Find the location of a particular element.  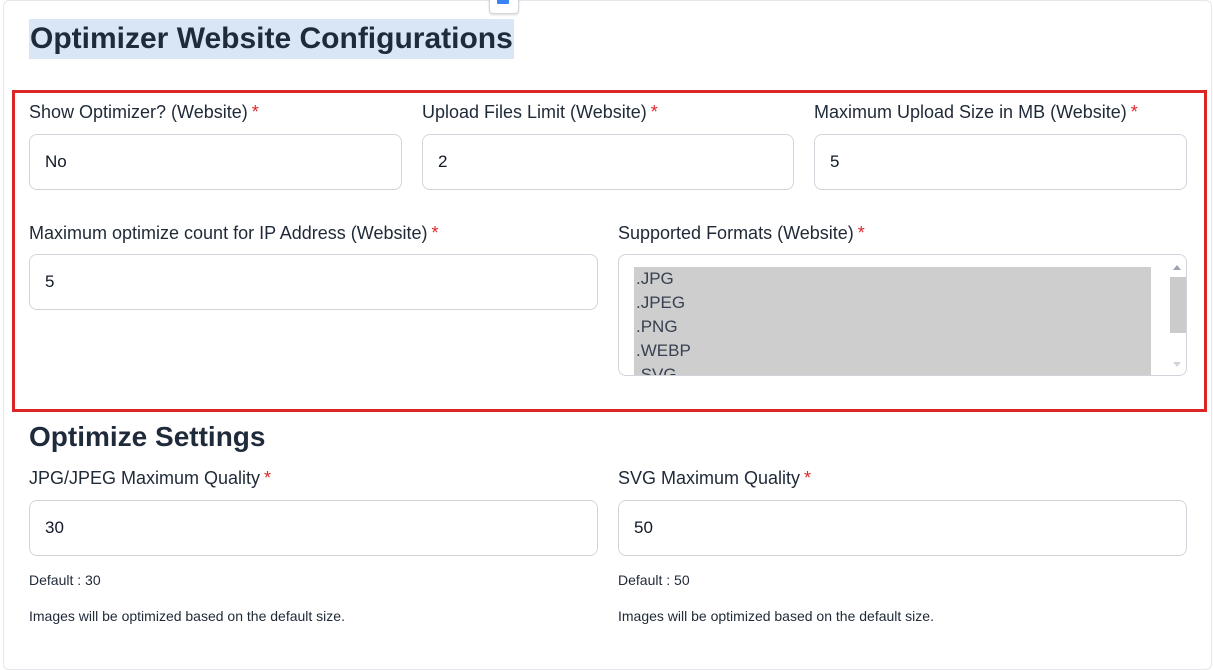

svg-quality-input: 50 is located at coordinates (902, 528).